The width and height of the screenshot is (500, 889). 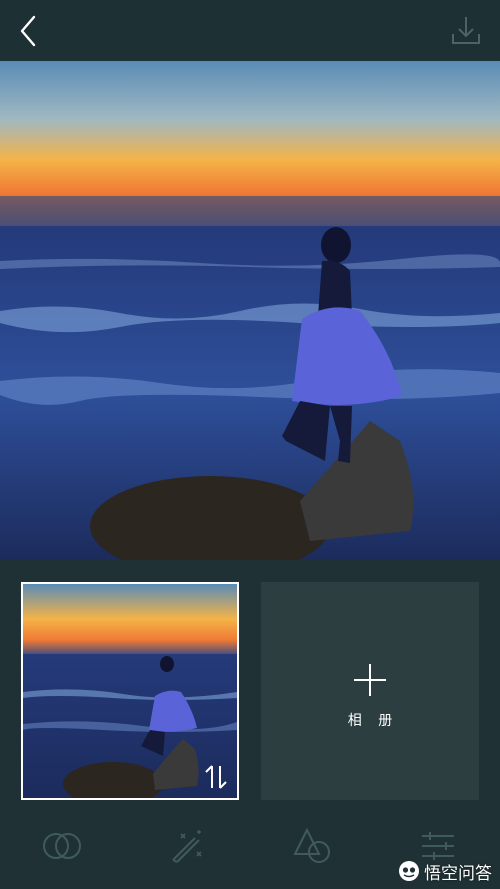 I want to click on shapes-tool-button, so click(x=313, y=846).